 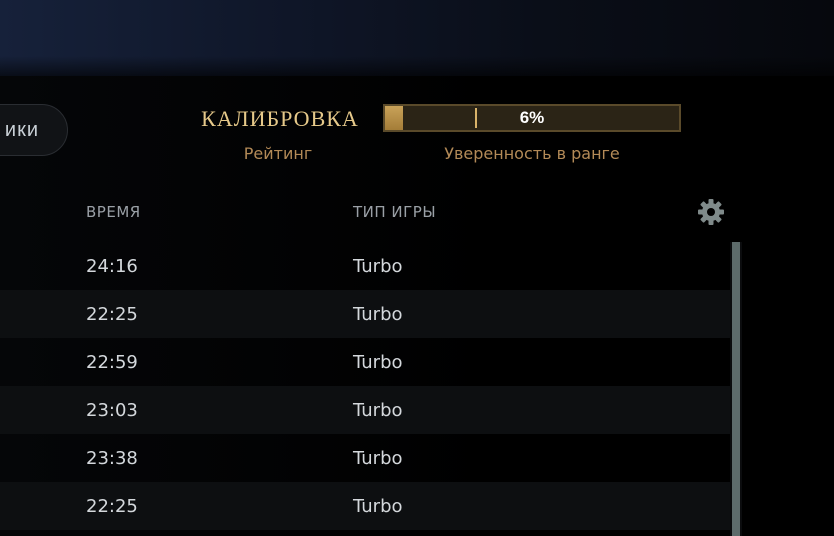 What do you see at coordinates (278, 153) in the screenshot?
I see `rank-subtitle: Рейтинг` at bounding box center [278, 153].